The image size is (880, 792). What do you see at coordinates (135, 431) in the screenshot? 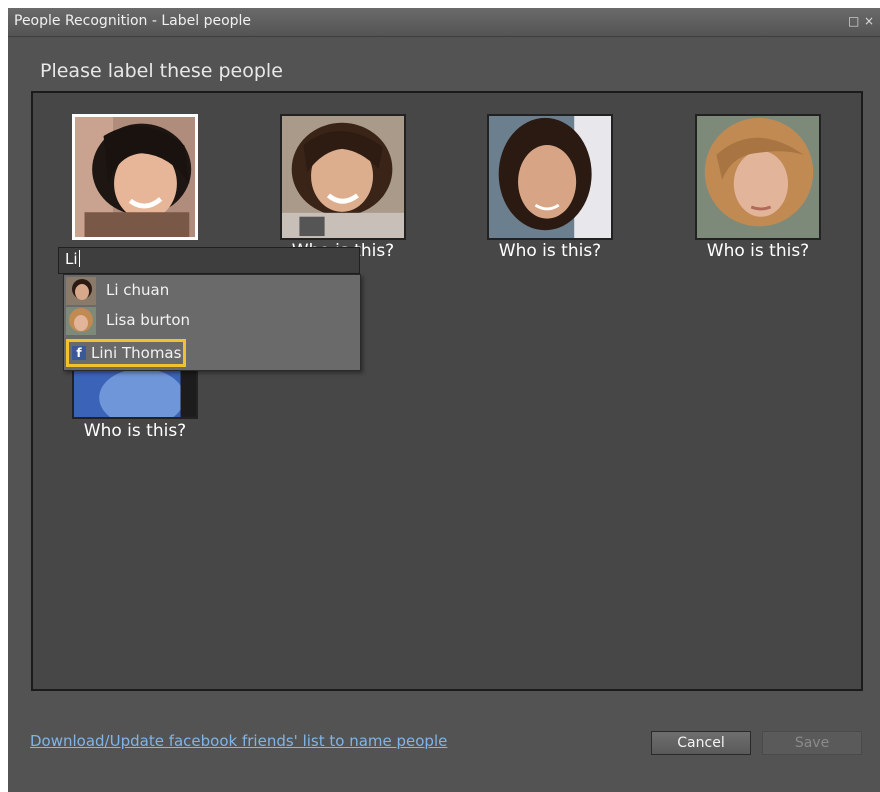
I see `face-caption-5: Who is this?` at bounding box center [135, 431].